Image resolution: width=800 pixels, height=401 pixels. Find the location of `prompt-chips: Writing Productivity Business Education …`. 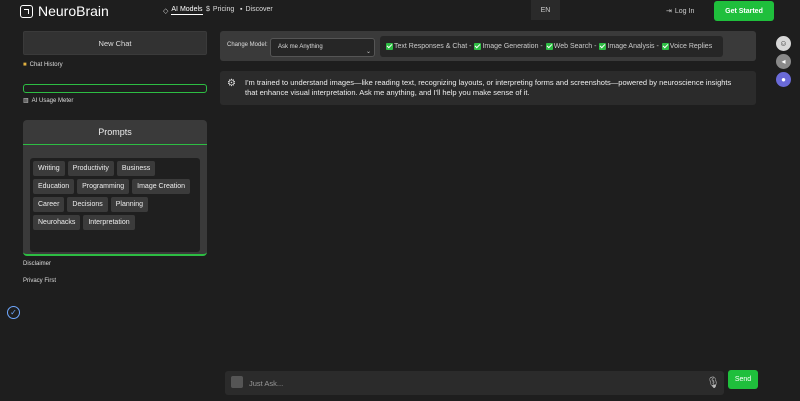

prompt-chips: Writing Productivity Business Education … is located at coordinates (115, 205).